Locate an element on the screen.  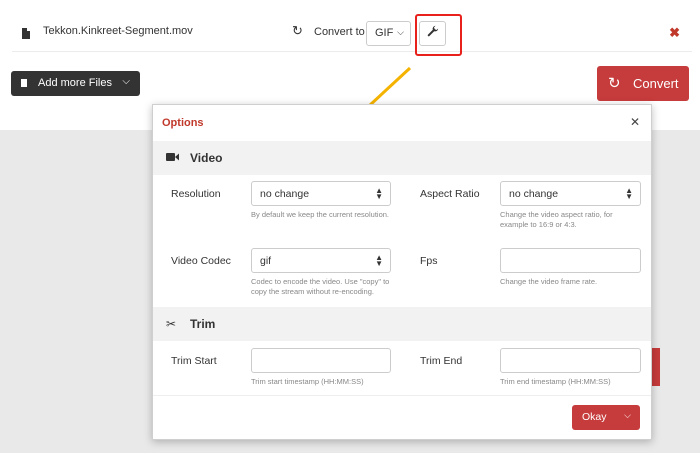
modal-title: Options is located at coordinates (183, 123).